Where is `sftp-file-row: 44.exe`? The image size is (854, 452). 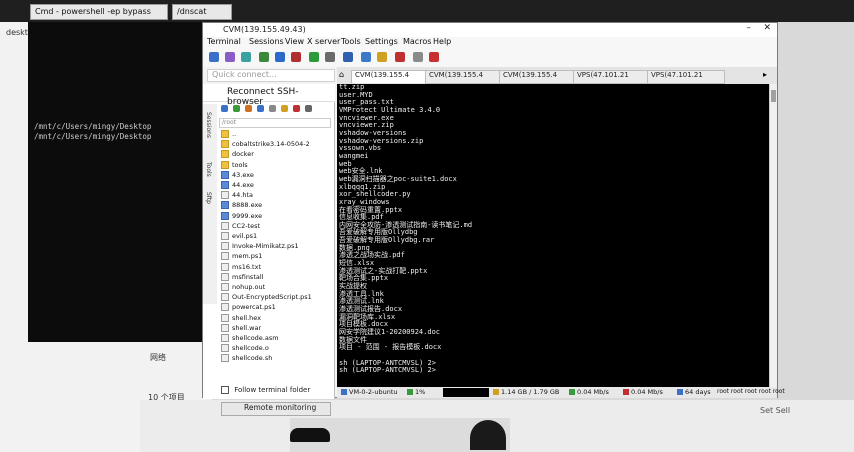
sftp-file-row: 44.exe is located at coordinates (237, 185).